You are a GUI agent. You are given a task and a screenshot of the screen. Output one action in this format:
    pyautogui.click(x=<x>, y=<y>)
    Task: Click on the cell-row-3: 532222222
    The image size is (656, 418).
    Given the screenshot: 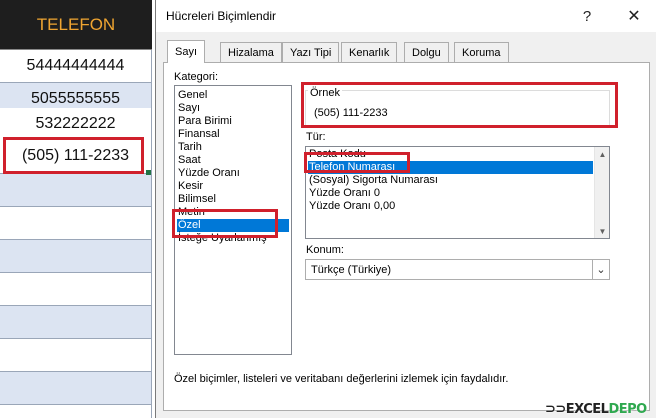 What is the action you would take?
    pyautogui.click(x=76, y=124)
    